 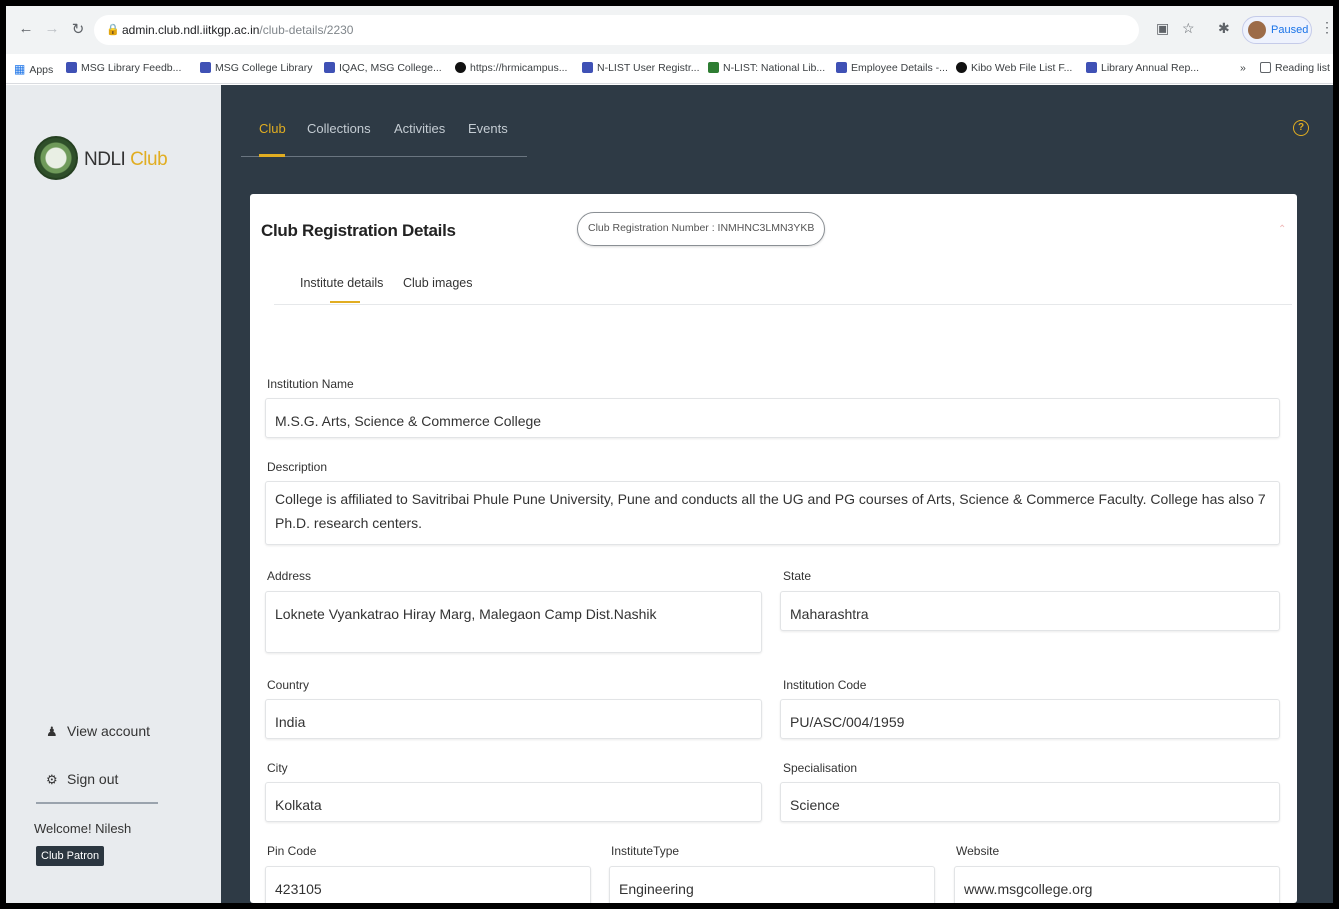 I want to click on subtab-club-images: Club images, so click(x=437, y=283).